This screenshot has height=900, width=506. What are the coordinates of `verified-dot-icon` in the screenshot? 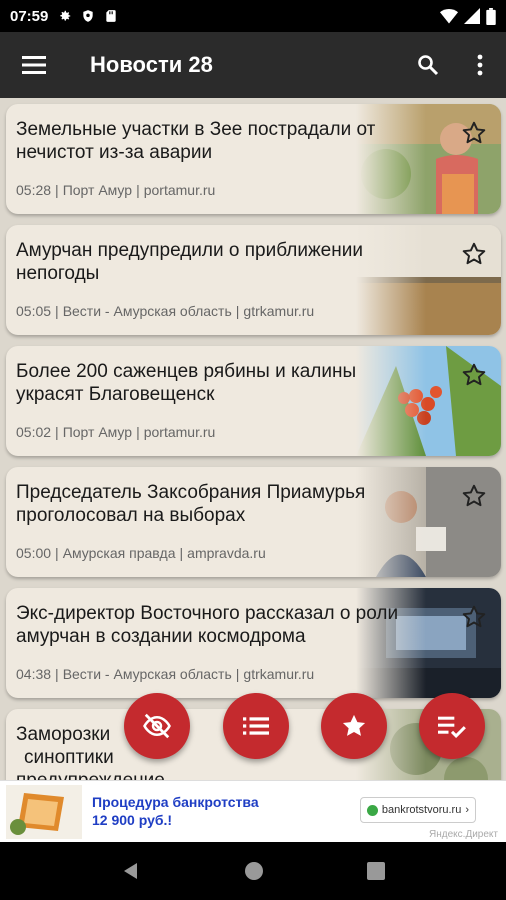 It's located at (372, 810).